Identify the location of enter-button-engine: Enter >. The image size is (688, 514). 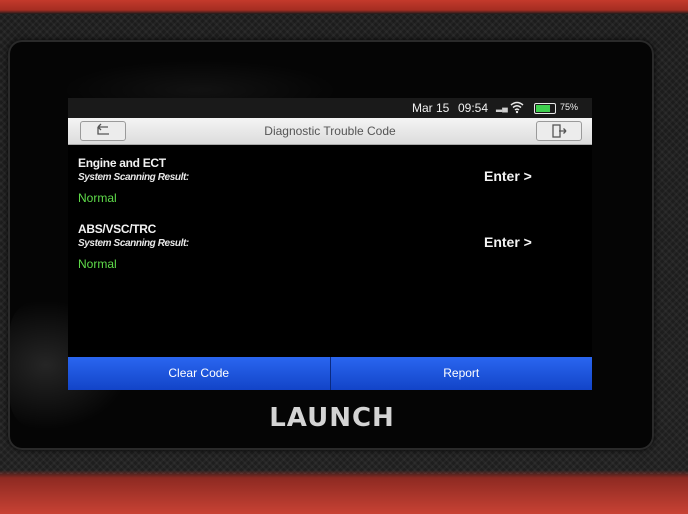
(508, 176).